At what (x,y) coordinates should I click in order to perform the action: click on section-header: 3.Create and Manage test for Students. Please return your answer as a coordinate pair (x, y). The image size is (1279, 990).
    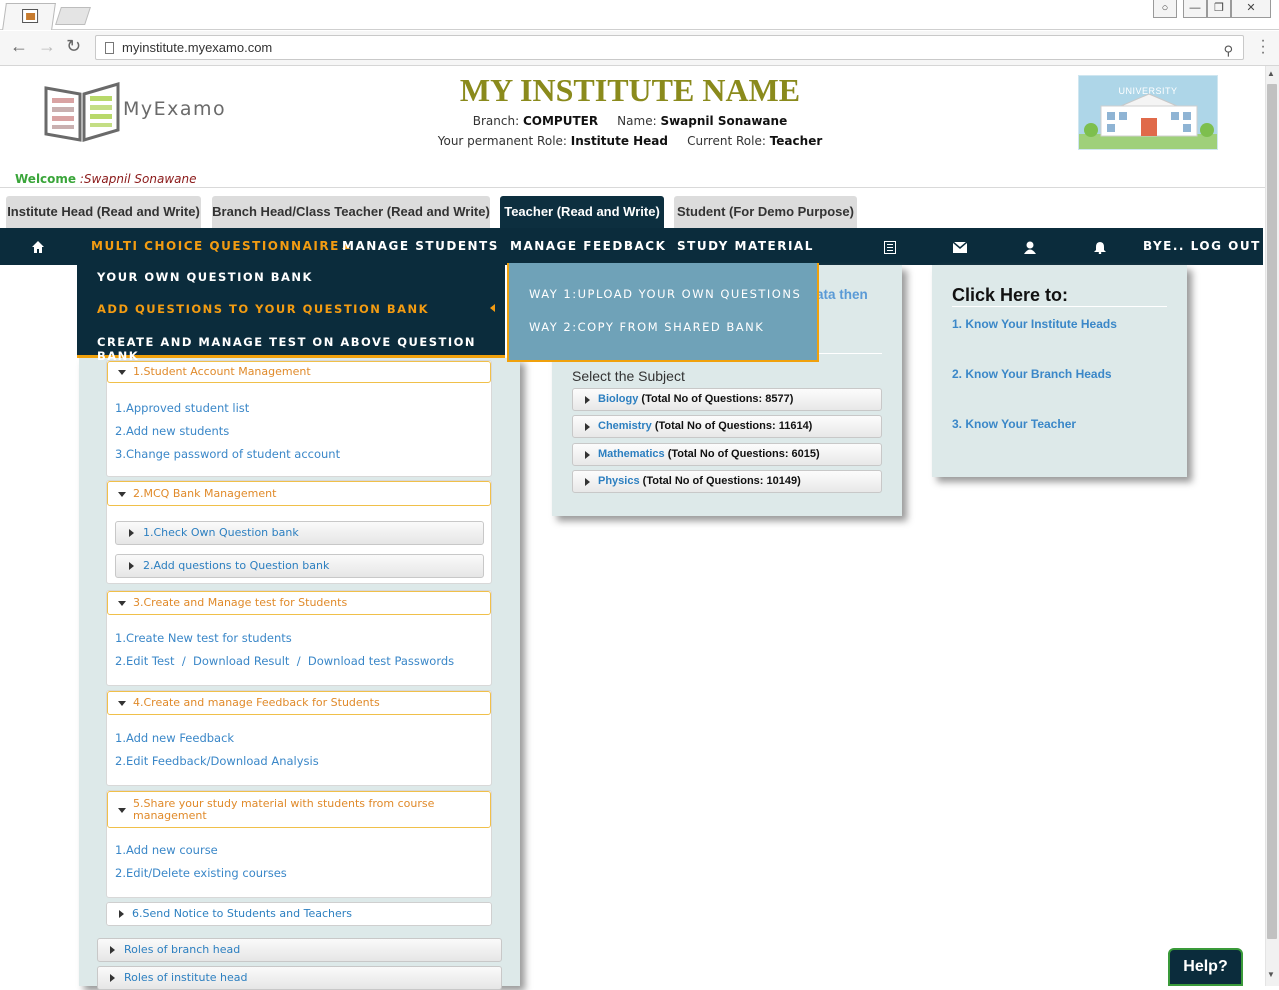
    Looking at the image, I should click on (299, 603).